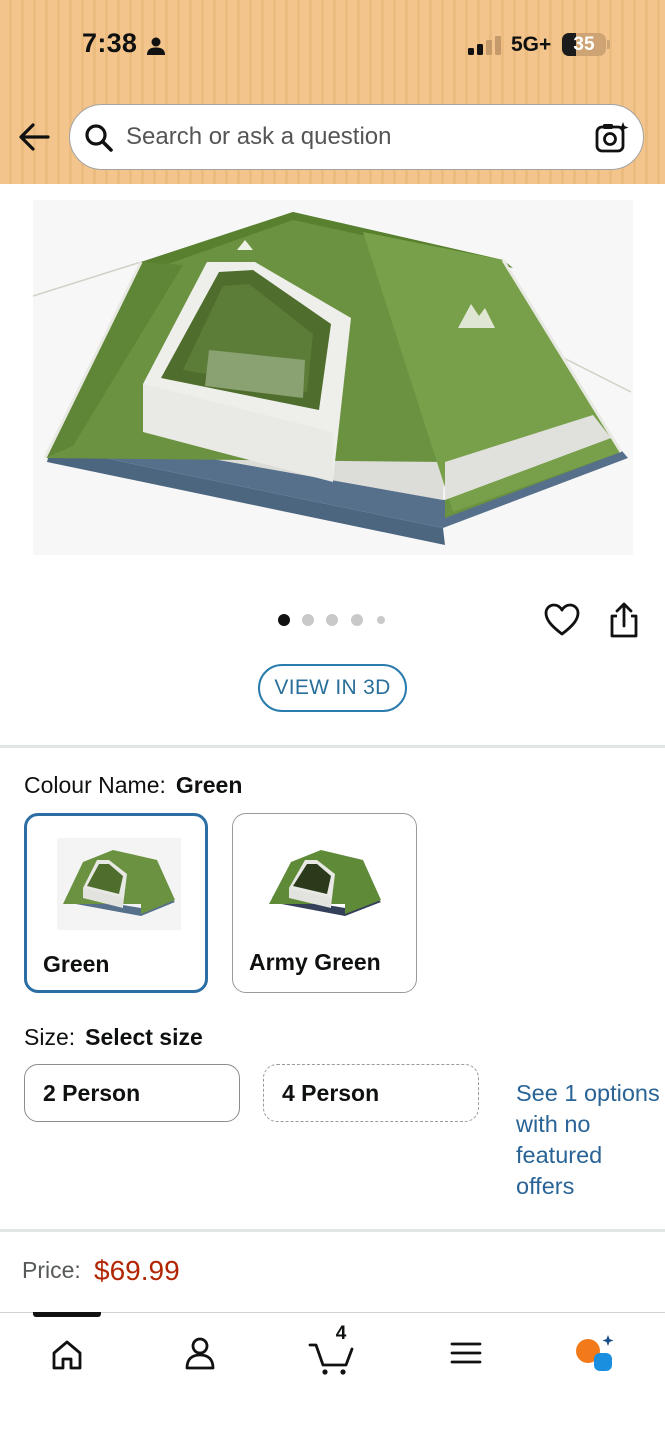  I want to click on size-option-4-person: 4 Person, so click(371, 1093).